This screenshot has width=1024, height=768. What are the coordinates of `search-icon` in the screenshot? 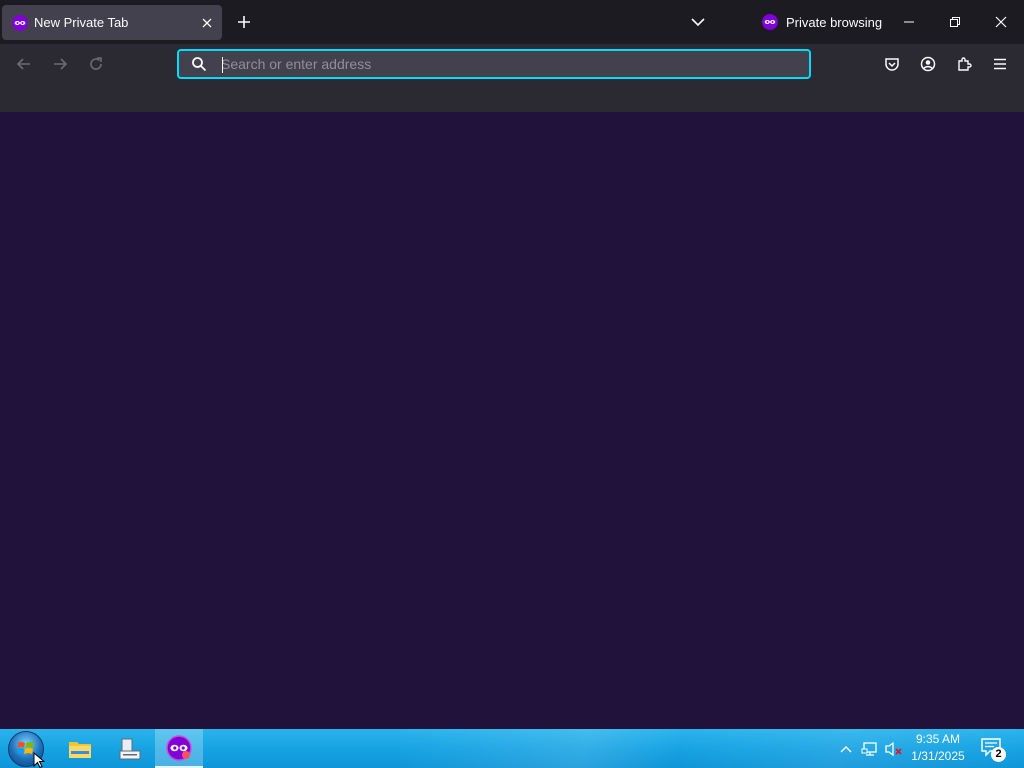 It's located at (199, 64).